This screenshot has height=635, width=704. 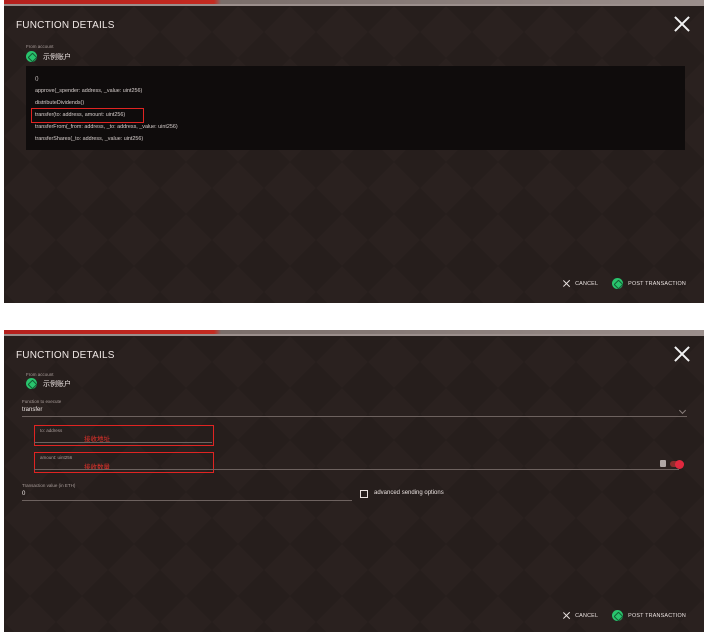 I want to click on amount-input, so click(x=356, y=469).